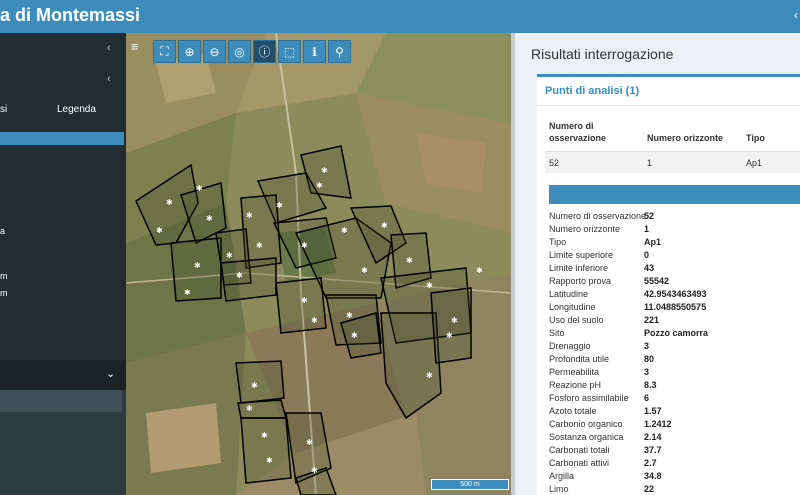 The width and height of the screenshot is (800, 495). What do you see at coordinates (573, 411) in the screenshot?
I see `attribute-key: Azoto totale` at bounding box center [573, 411].